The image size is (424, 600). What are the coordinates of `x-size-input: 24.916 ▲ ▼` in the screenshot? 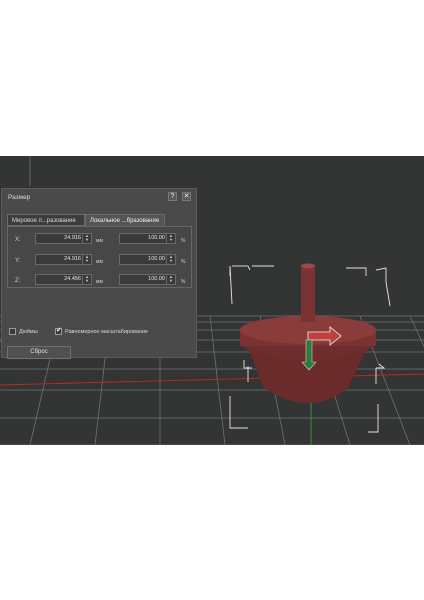 It's located at (63, 238).